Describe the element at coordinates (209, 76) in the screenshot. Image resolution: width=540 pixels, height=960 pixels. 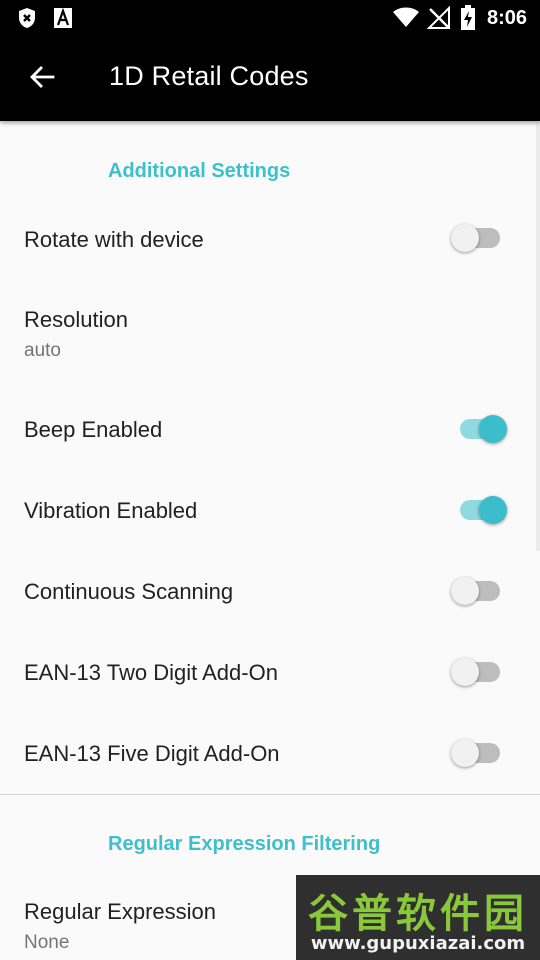
I see `page-title: 1D Retail Codes` at that location.